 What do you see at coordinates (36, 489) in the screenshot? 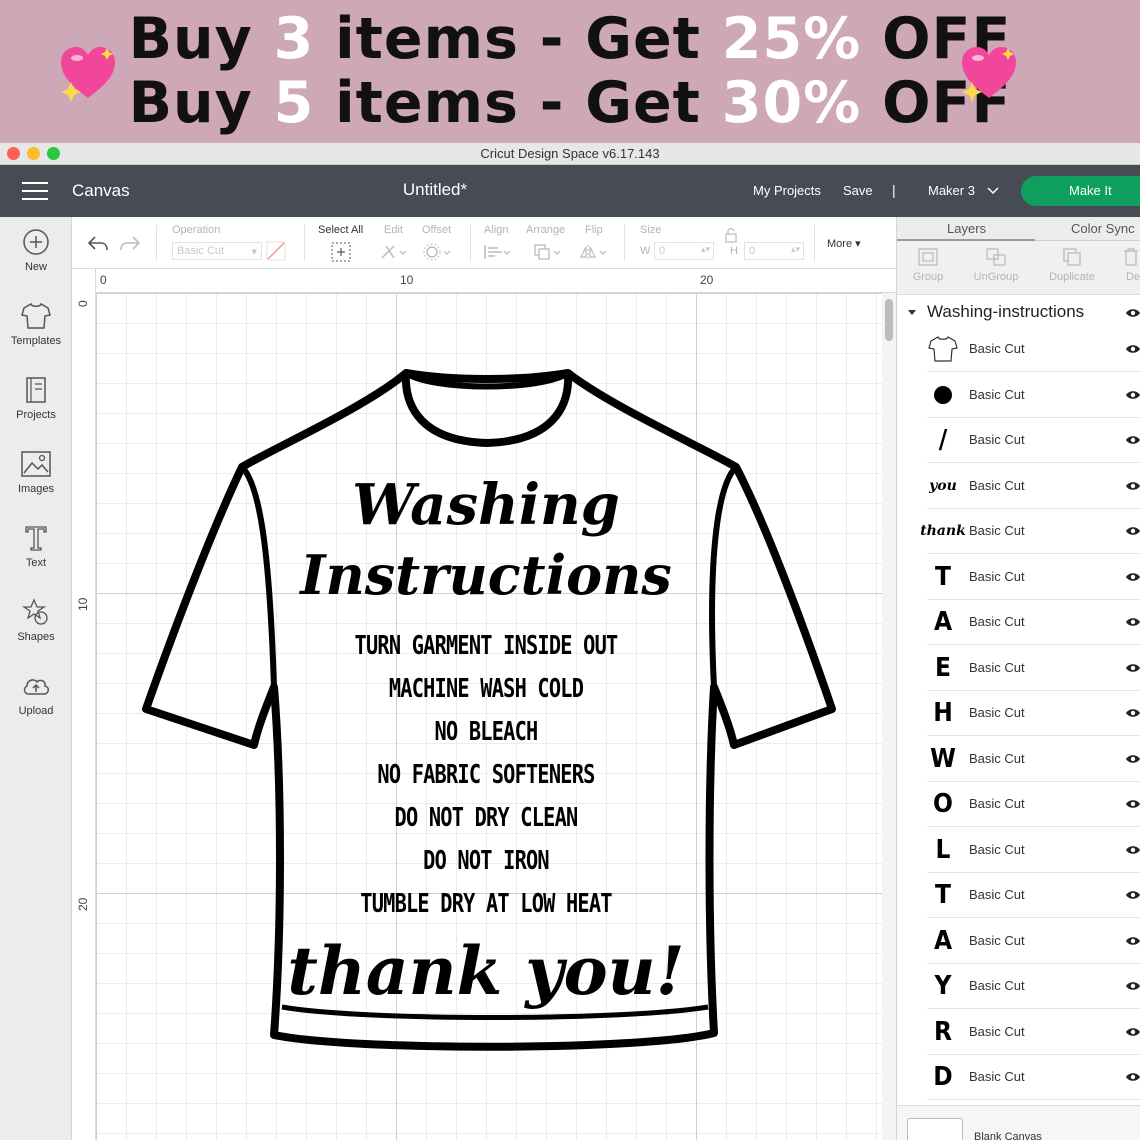
I see `sidebar-item-label: Images` at bounding box center [36, 489].